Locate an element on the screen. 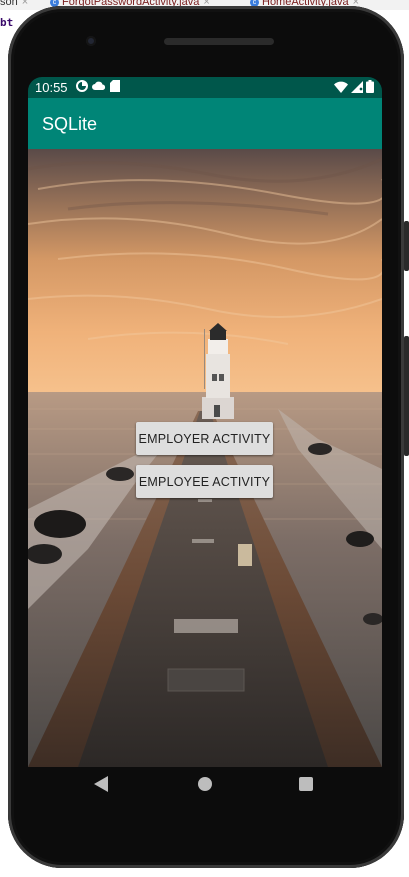 This screenshot has width=409, height=877. sd-card-icon is located at coordinates (115, 86).